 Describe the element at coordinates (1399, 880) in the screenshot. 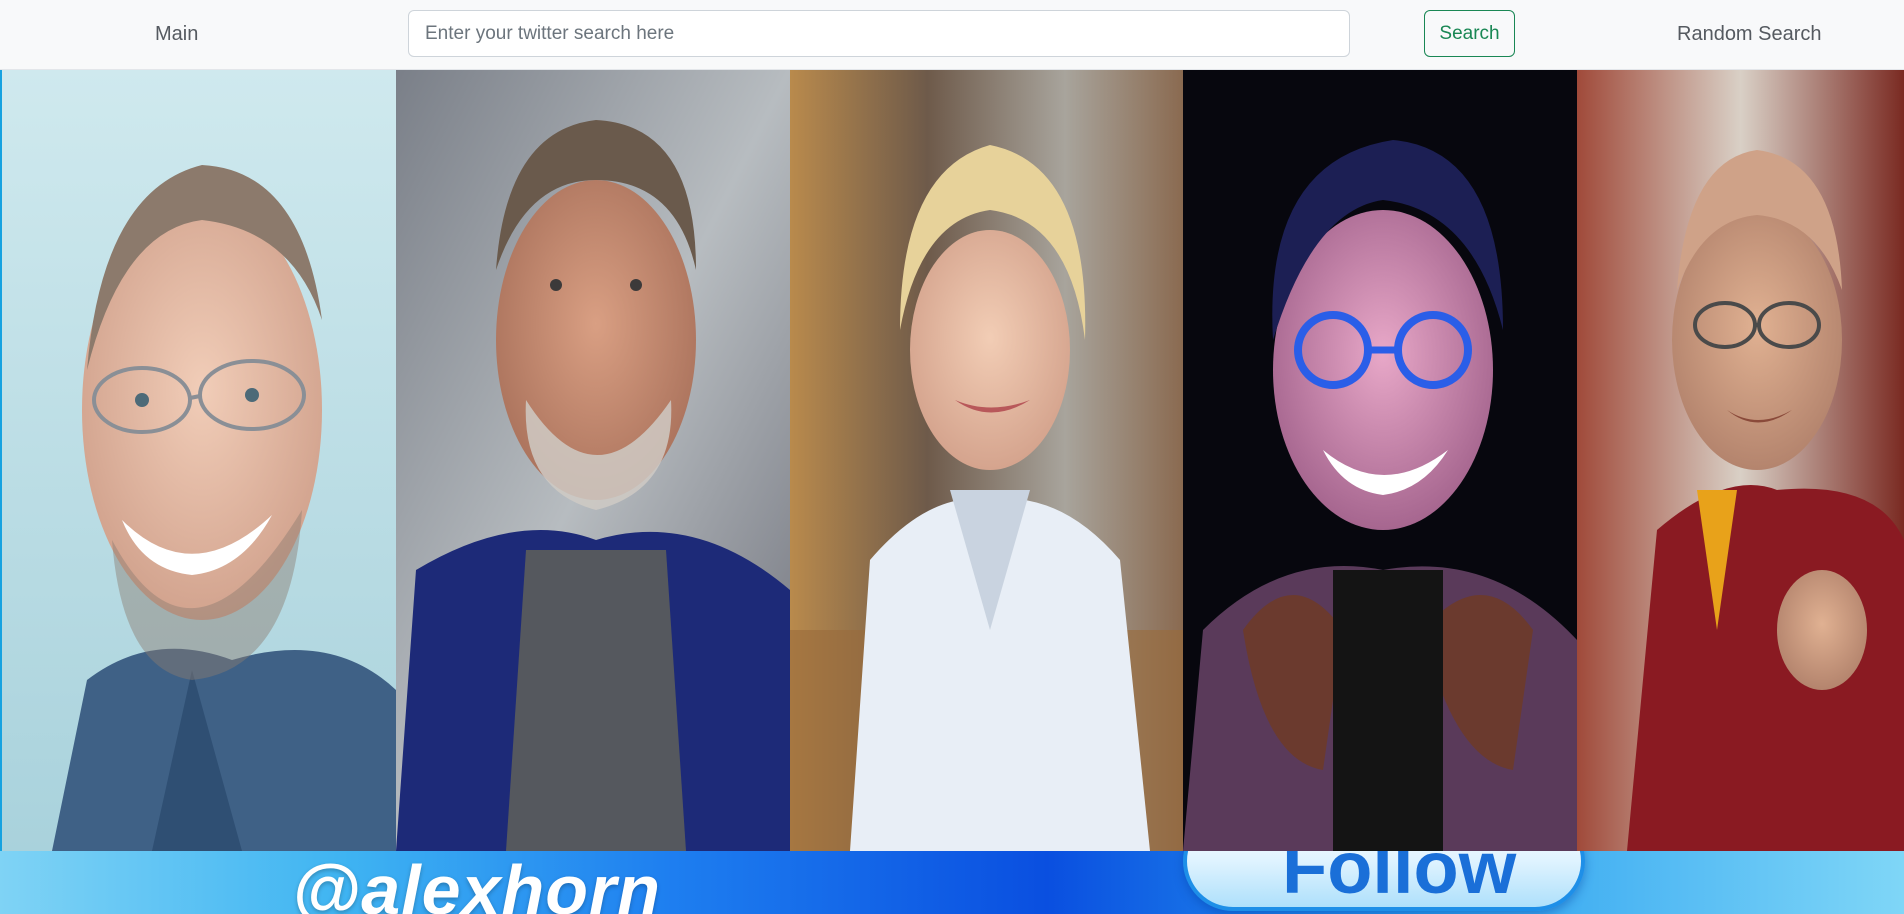

I see `banner-follow-text: Follow` at that location.